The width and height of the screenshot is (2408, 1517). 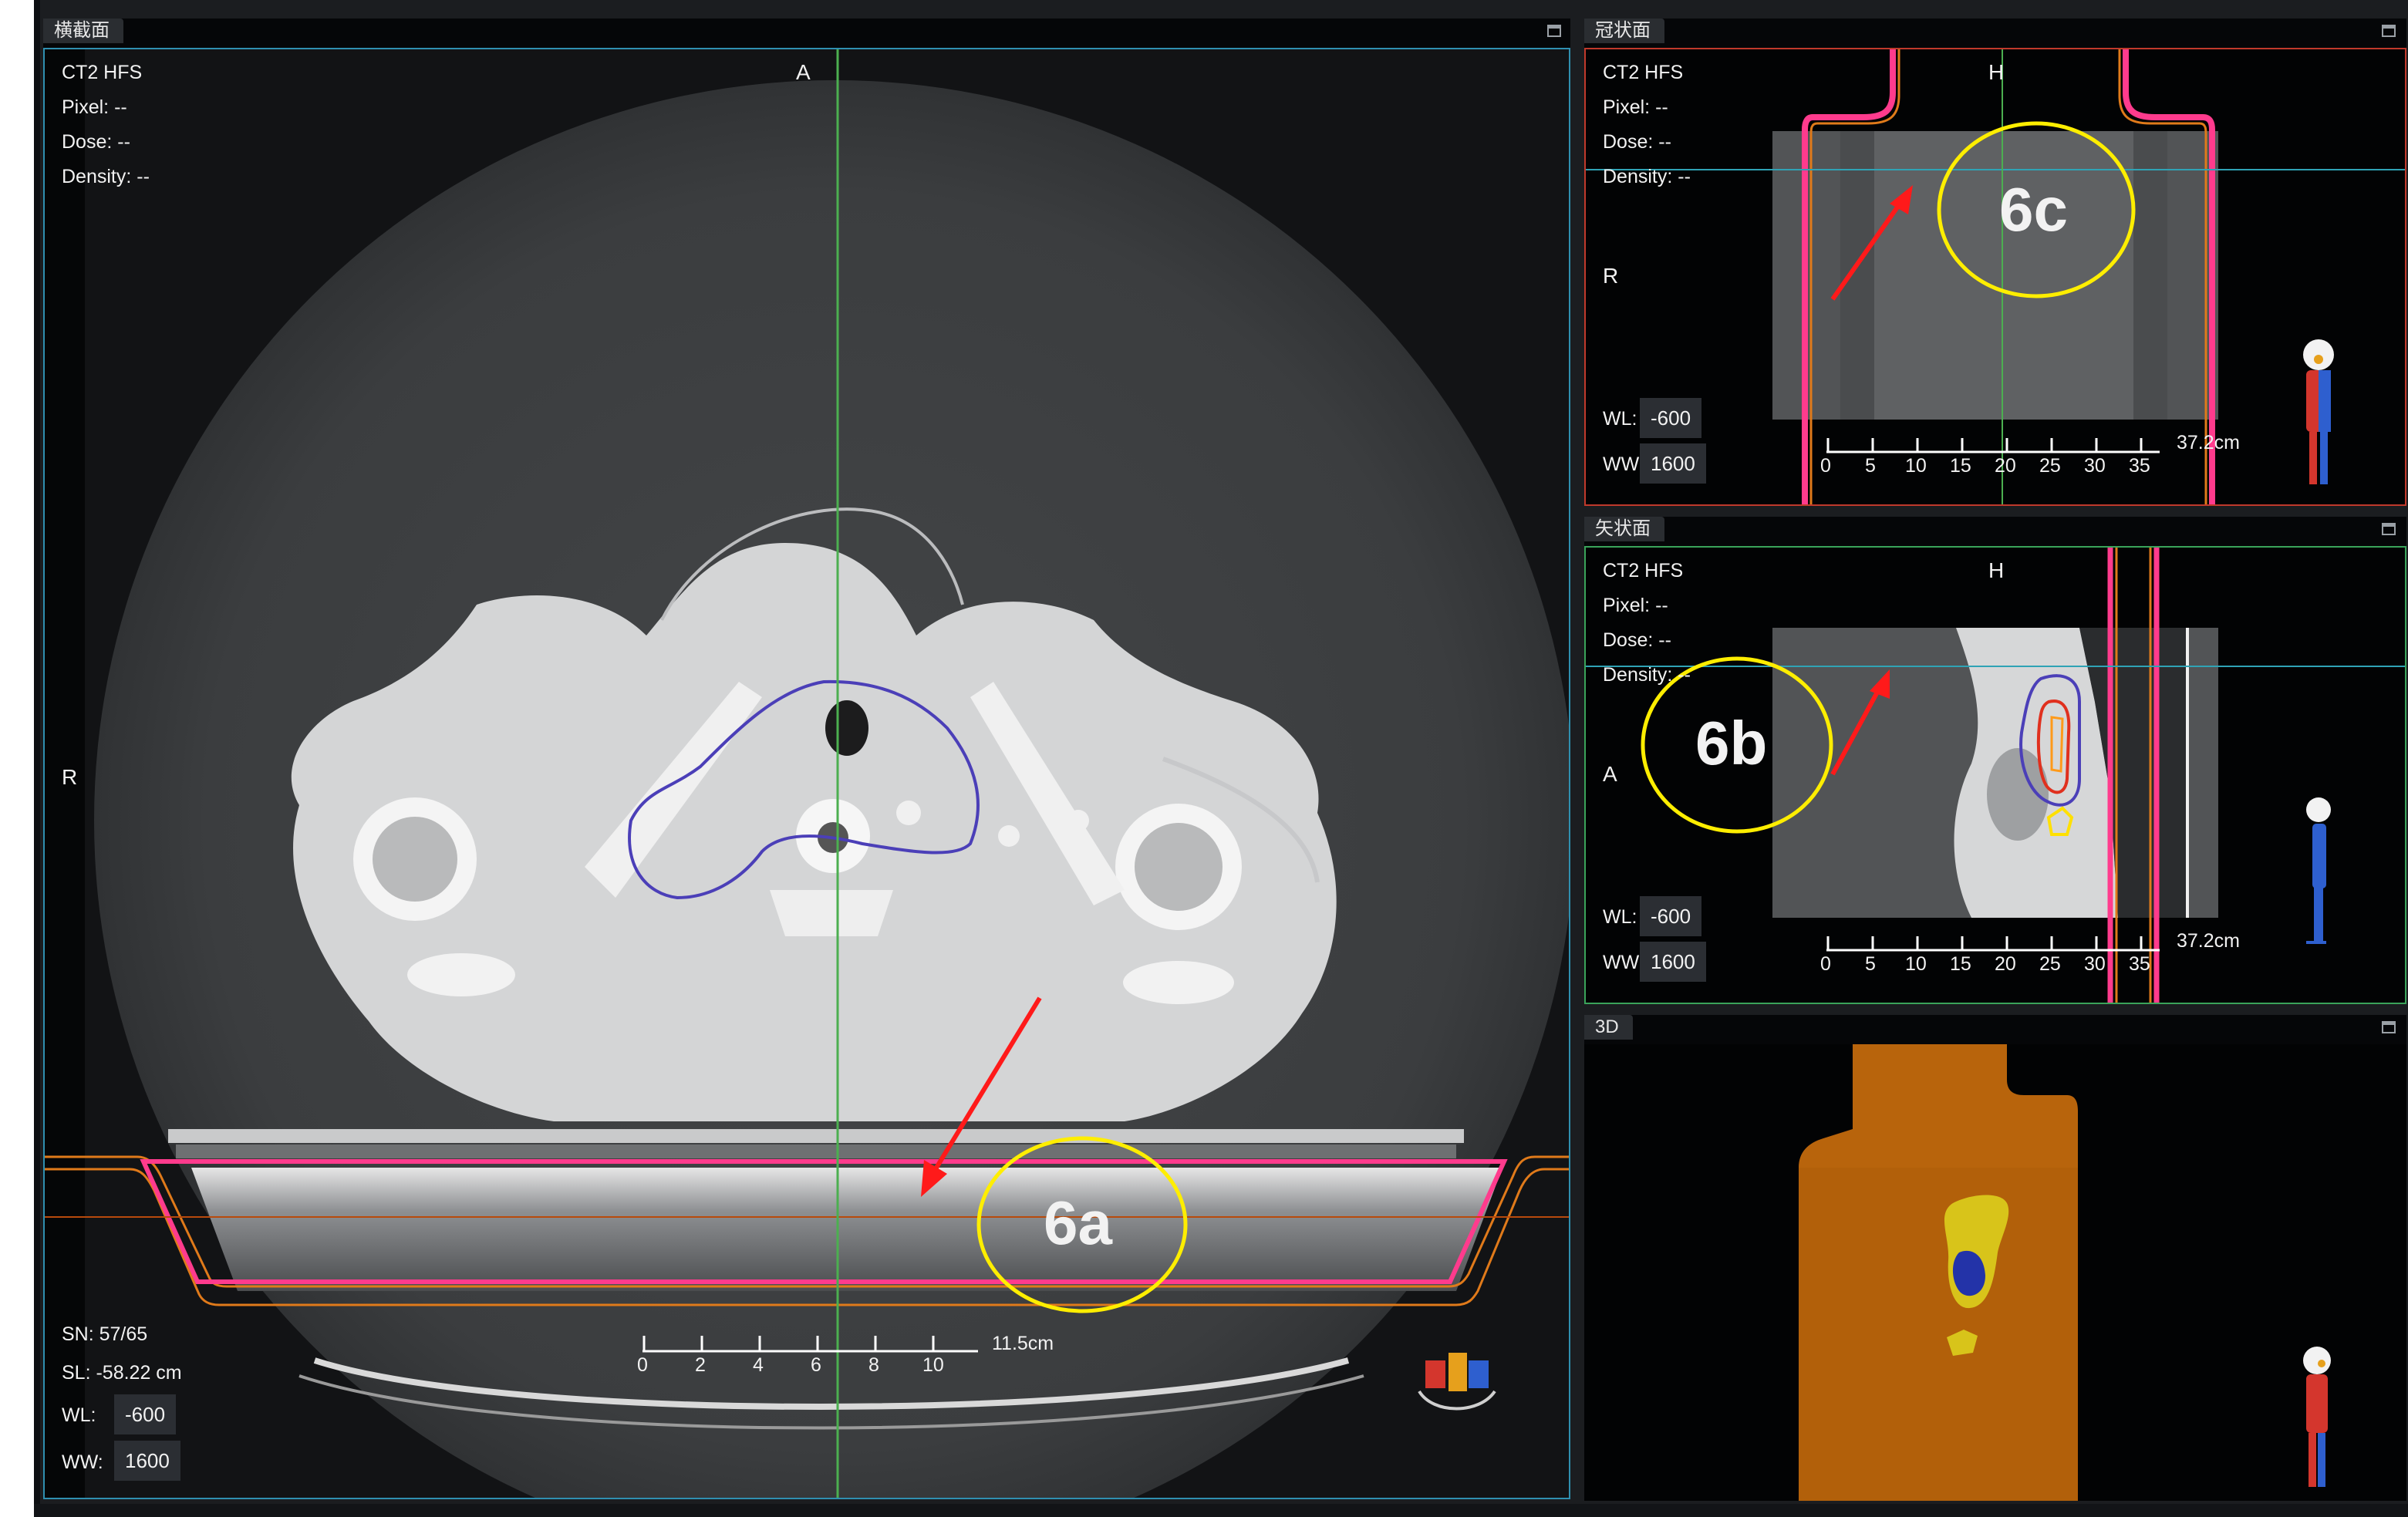 I want to click on couch, so click(x=847, y=1230).